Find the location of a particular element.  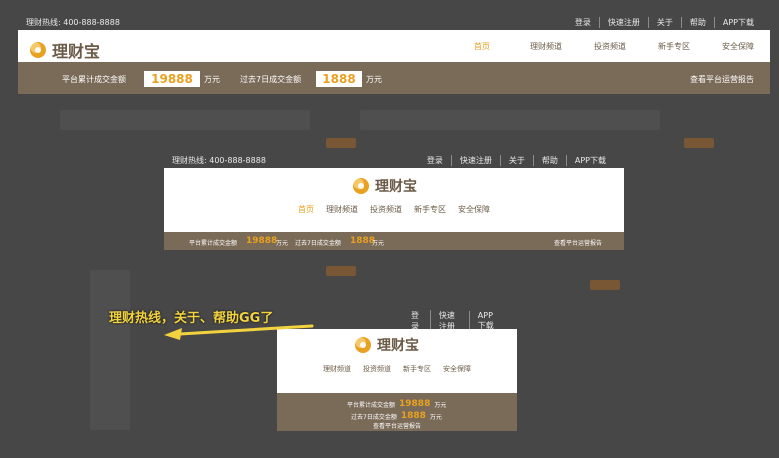

week-row: 过去7日成交金额 1888 万元 is located at coordinates (396, 416).